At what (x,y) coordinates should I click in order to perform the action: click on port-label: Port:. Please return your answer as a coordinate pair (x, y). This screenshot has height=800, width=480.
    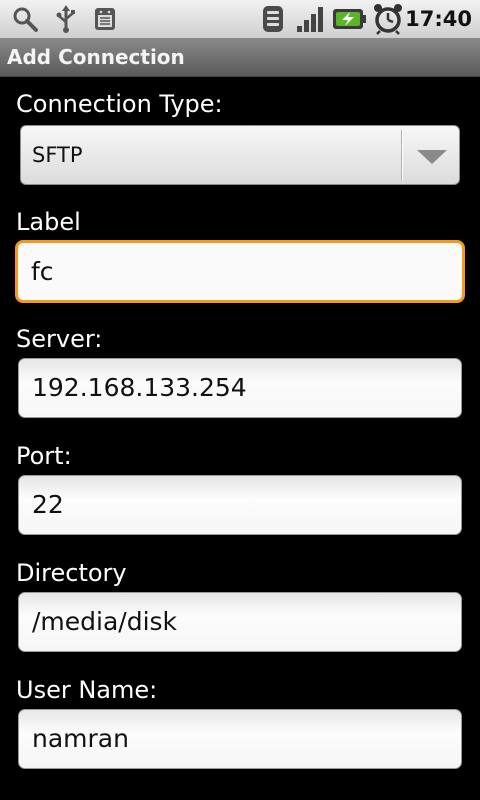
    Looking at the image, I should click on (44, 456).